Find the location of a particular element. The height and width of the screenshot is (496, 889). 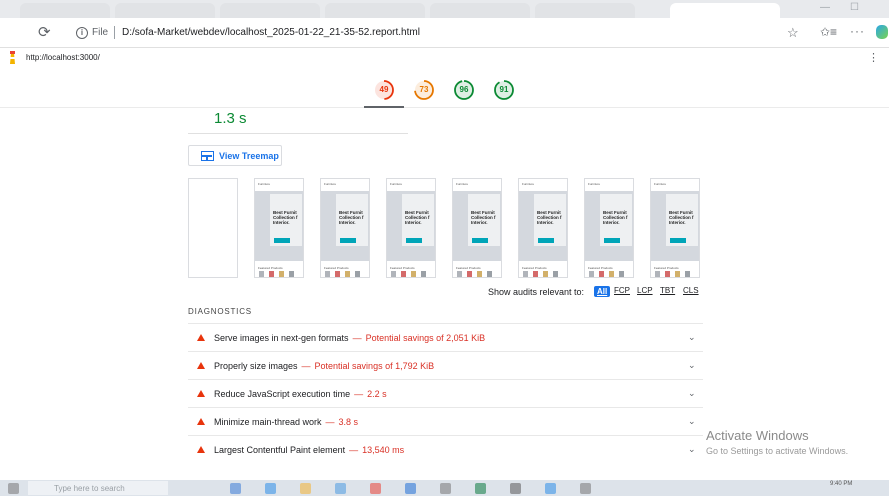

filter-fcp-button: FCP is located at coordinates (622, 290).